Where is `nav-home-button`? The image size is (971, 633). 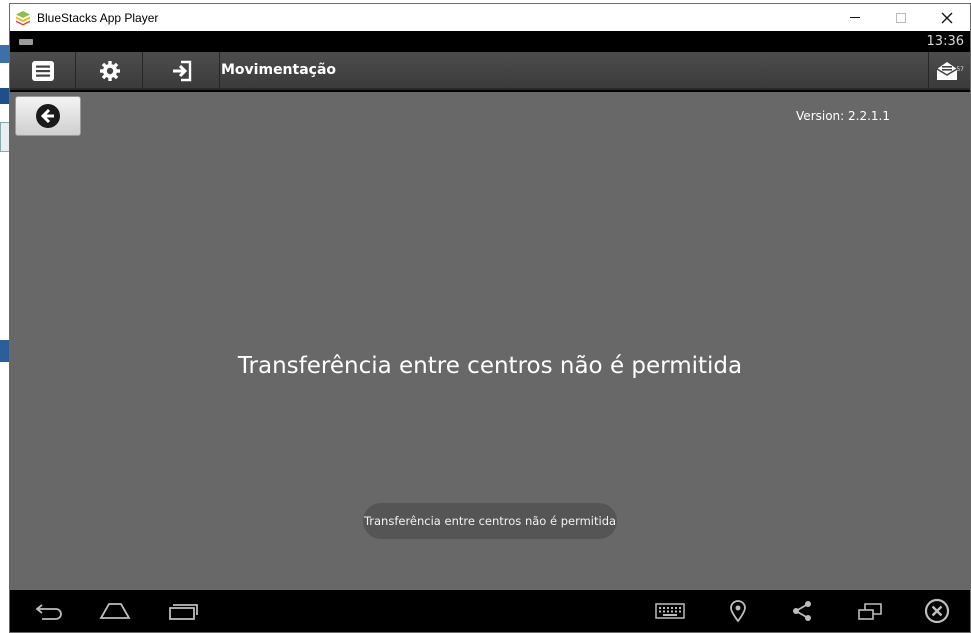
nav-home-button is located at coordinates (115, 611).